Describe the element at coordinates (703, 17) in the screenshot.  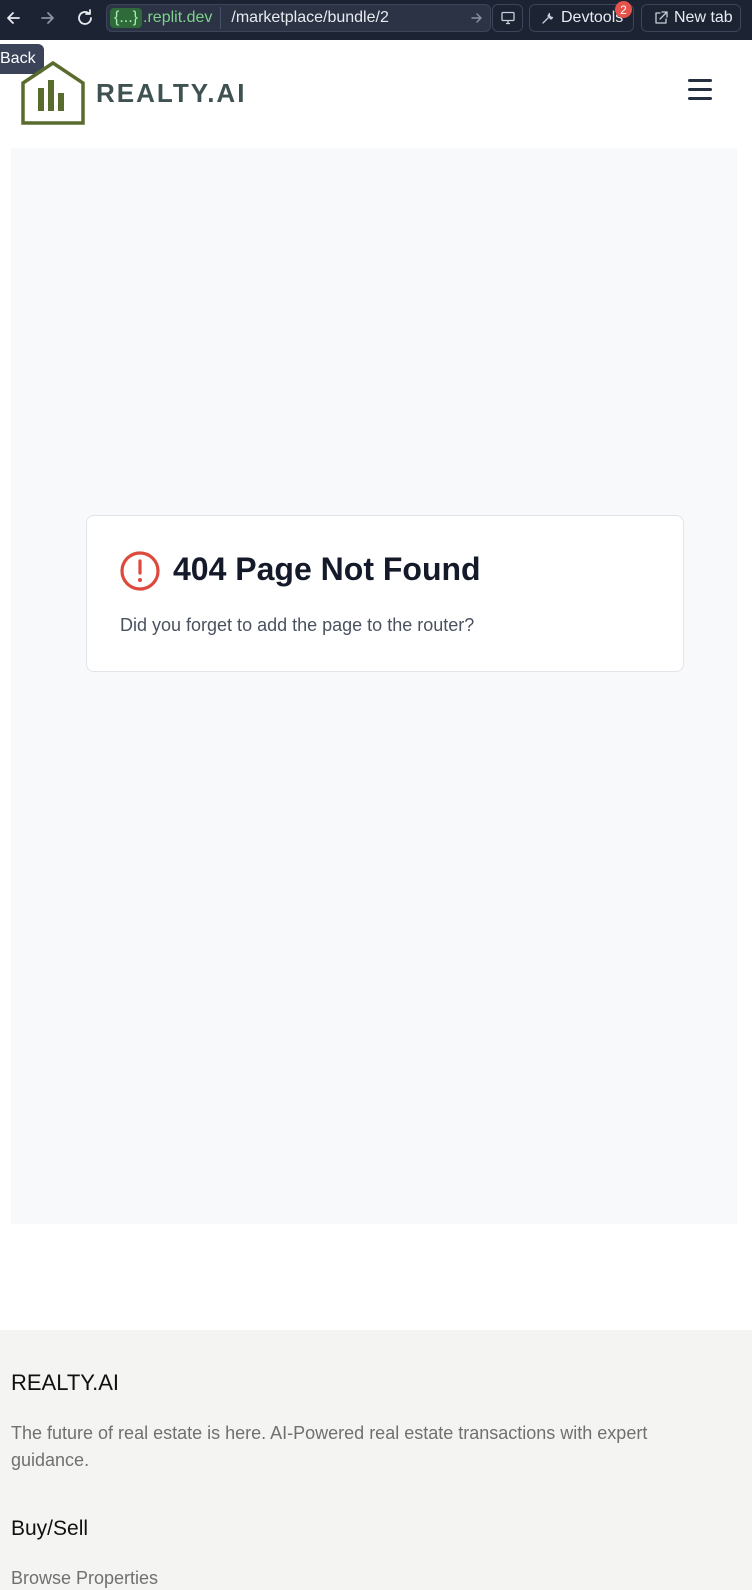
I see `new-tab-label: New tab` at that location.